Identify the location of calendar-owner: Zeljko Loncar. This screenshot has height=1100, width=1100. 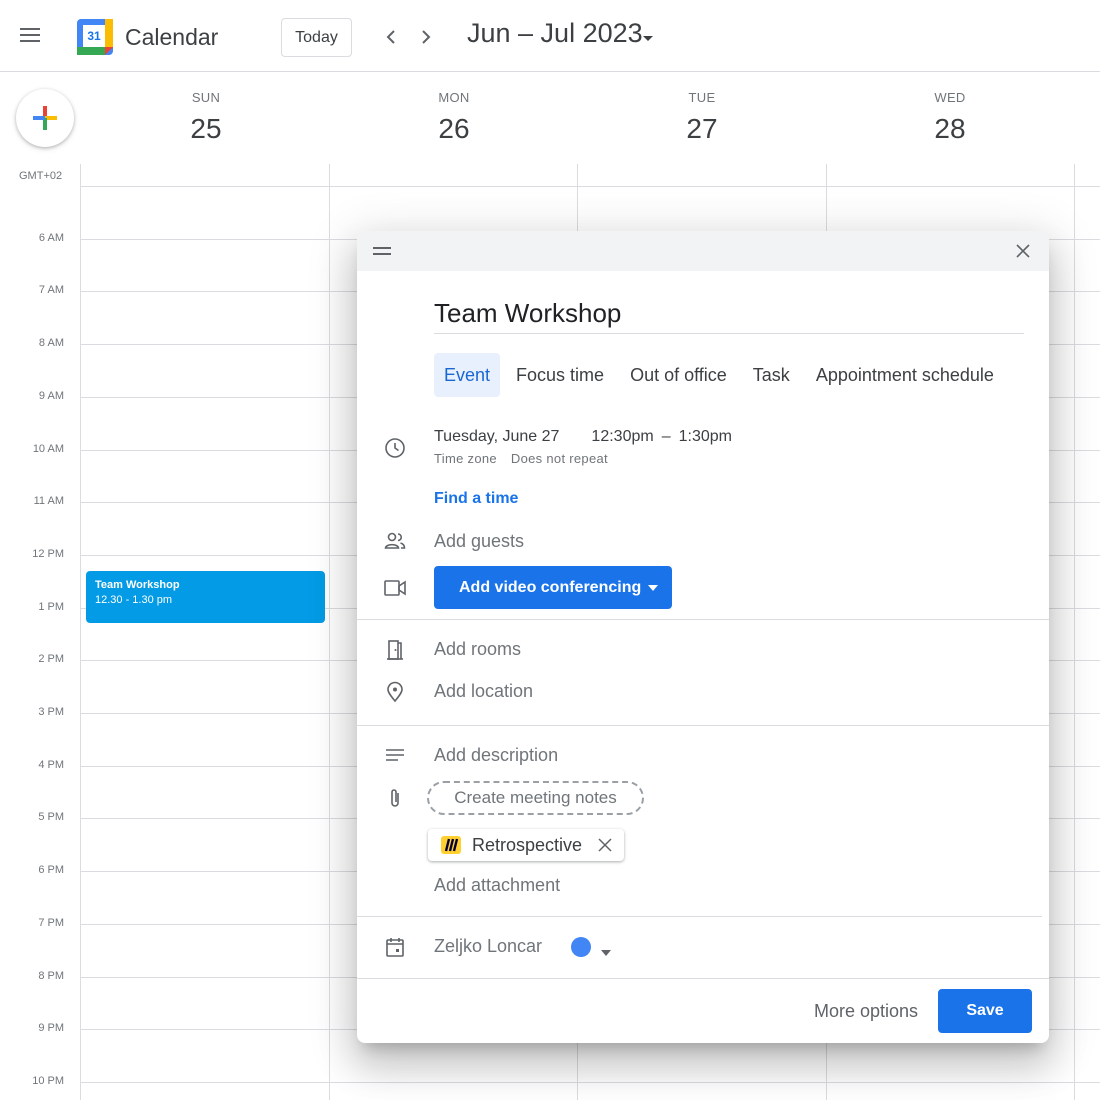
(488, 946).